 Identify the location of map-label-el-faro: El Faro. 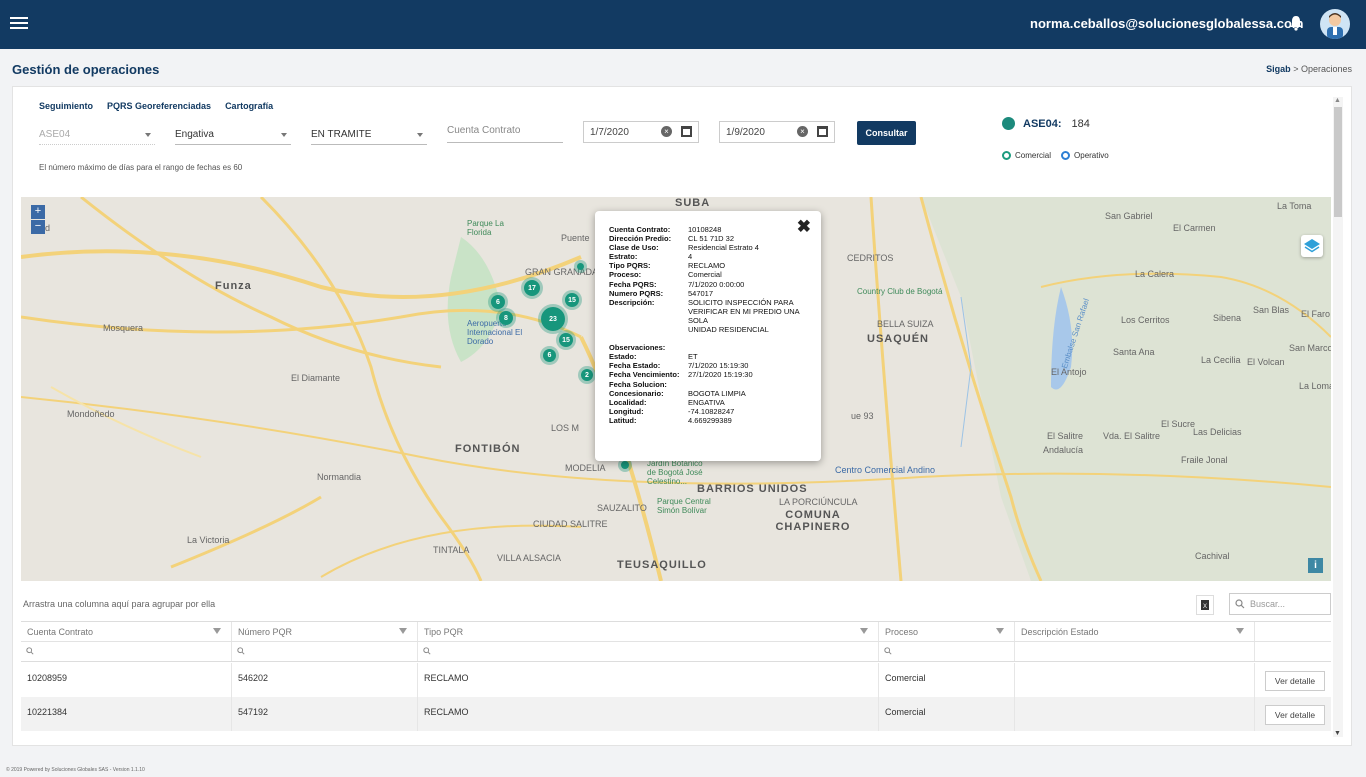
(1316, 314).